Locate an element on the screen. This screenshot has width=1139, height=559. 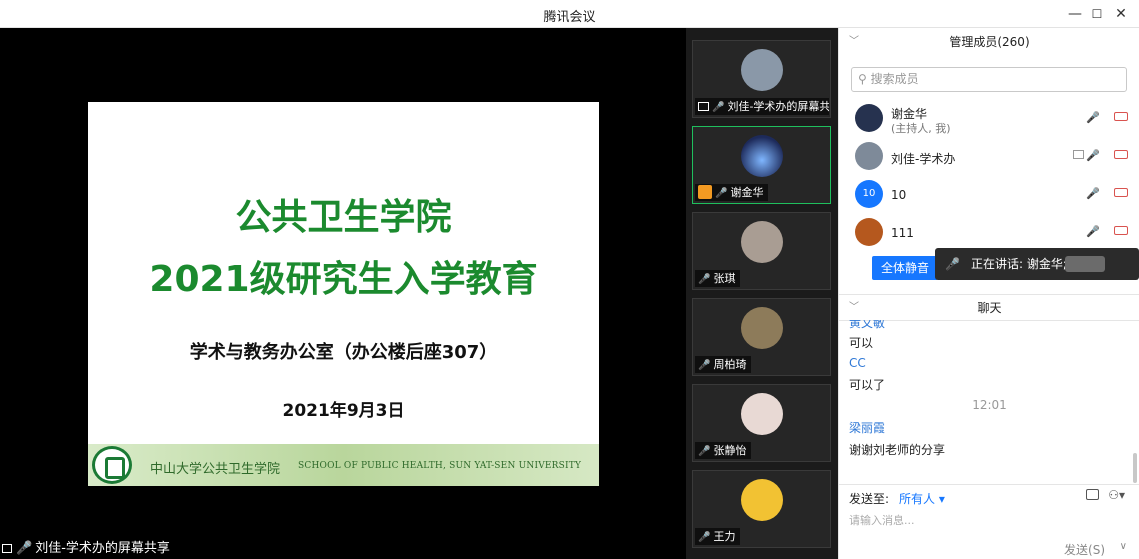
divider is located at coordinates (989, 484).